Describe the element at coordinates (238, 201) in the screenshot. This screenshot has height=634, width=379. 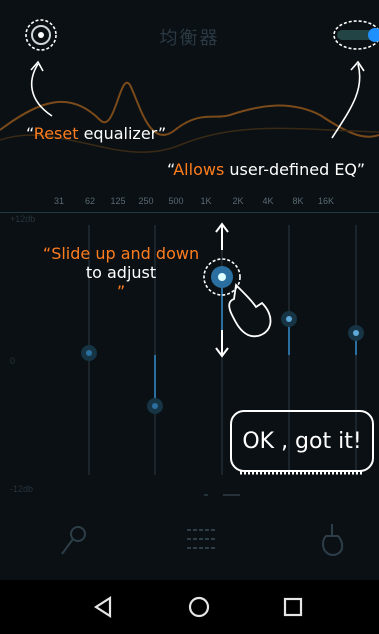
I see `freq-label: 2K` at that location.